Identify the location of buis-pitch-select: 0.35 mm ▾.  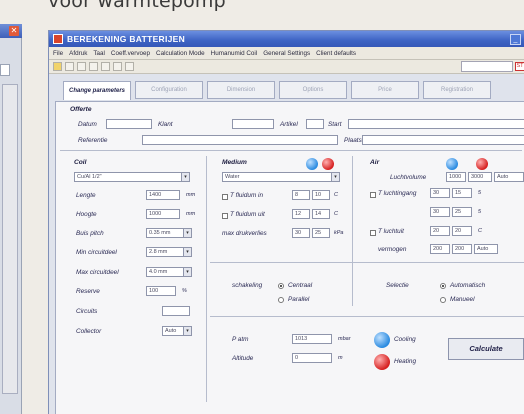
(169, 233).